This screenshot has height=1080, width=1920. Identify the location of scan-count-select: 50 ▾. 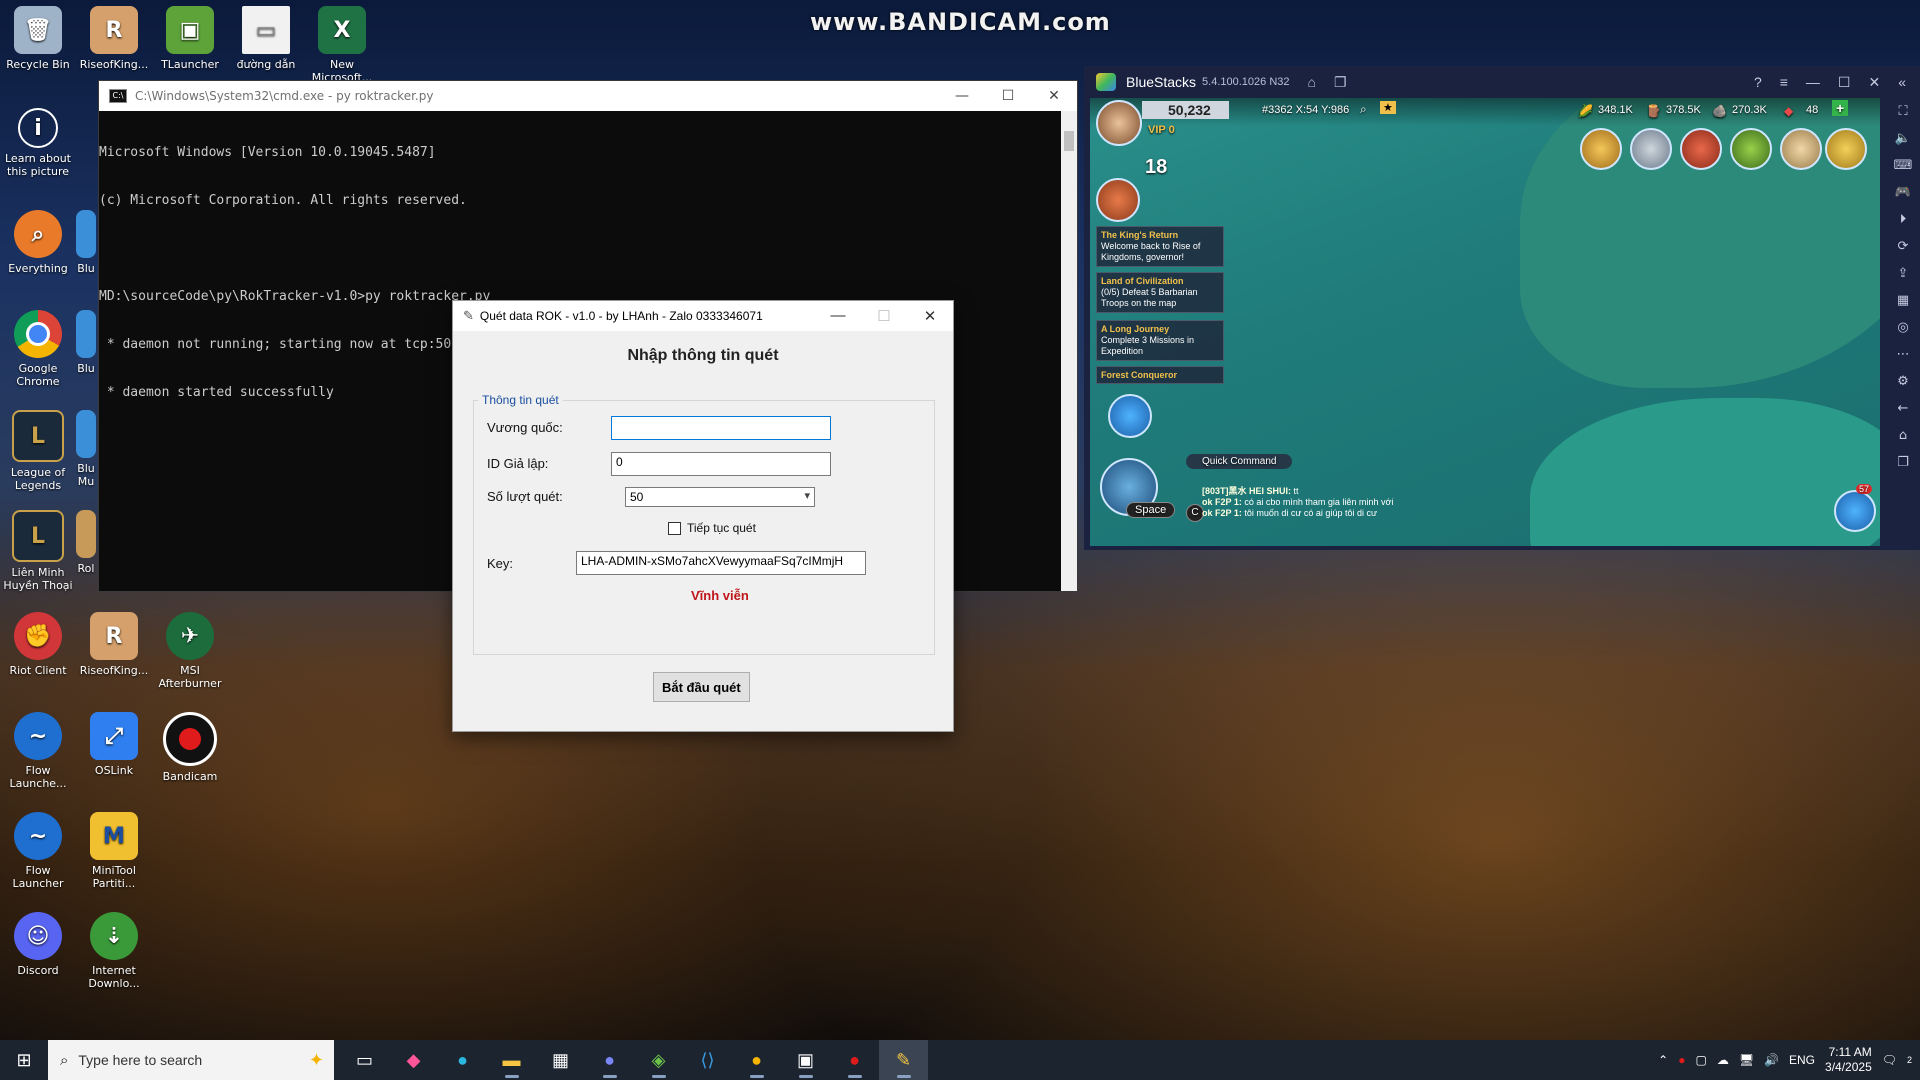
(720, 497).